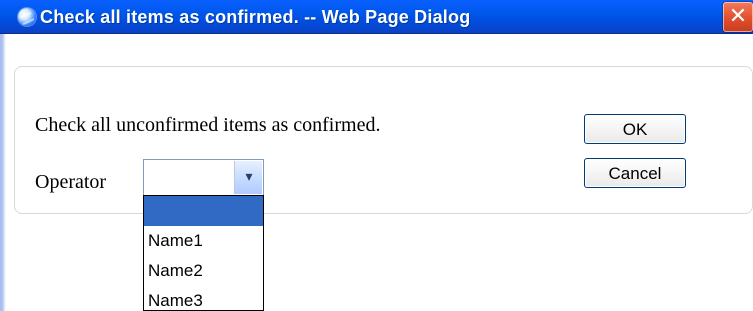 This screenshot has height=311, width=753. What do you see at coordinates (71, 182) in the screenshot?
I see `operator-label: Operator` at bounding box center [71, 182].